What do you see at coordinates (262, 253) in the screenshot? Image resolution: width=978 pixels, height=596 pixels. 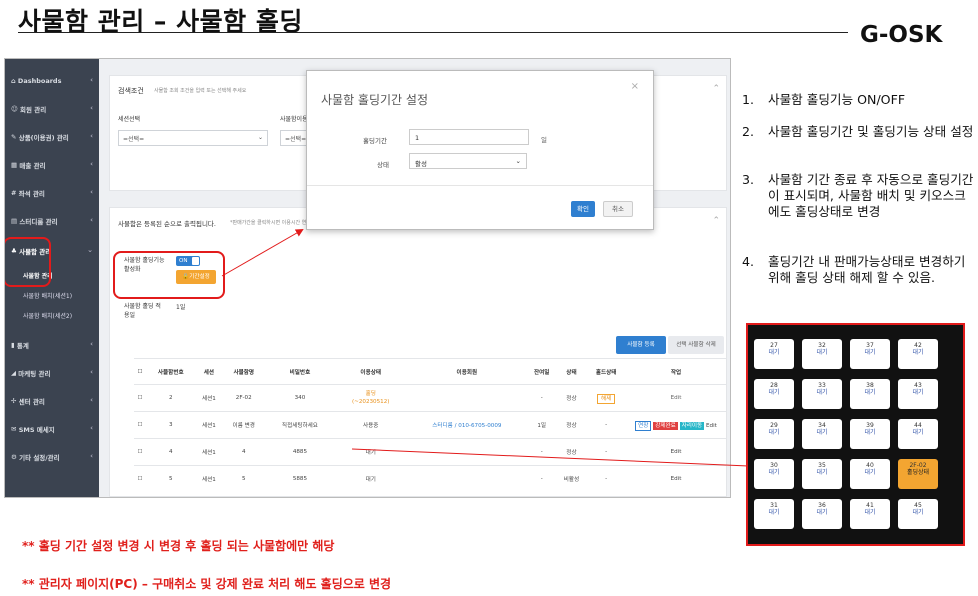 I see `arrow-to-modal` at bounding box center [262, 253].